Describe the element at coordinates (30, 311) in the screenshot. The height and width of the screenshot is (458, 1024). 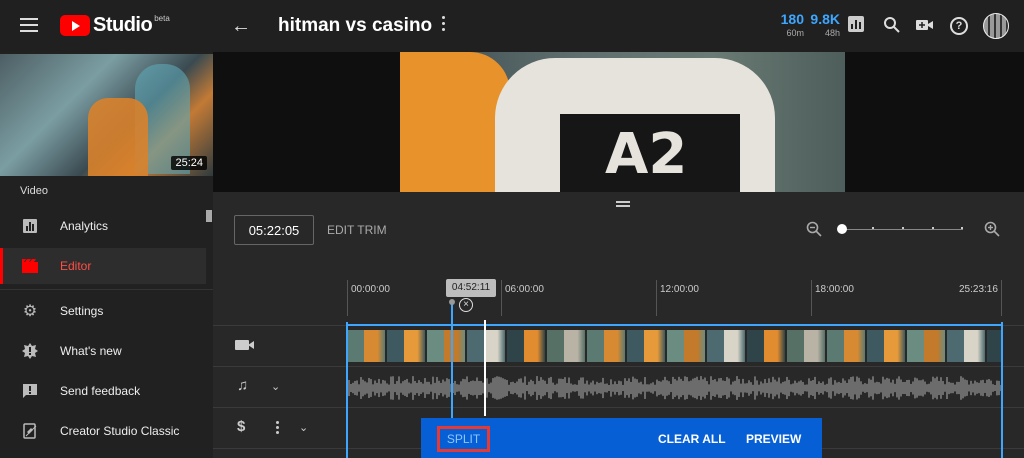
I see `gear-icon: ⚙` at that location.